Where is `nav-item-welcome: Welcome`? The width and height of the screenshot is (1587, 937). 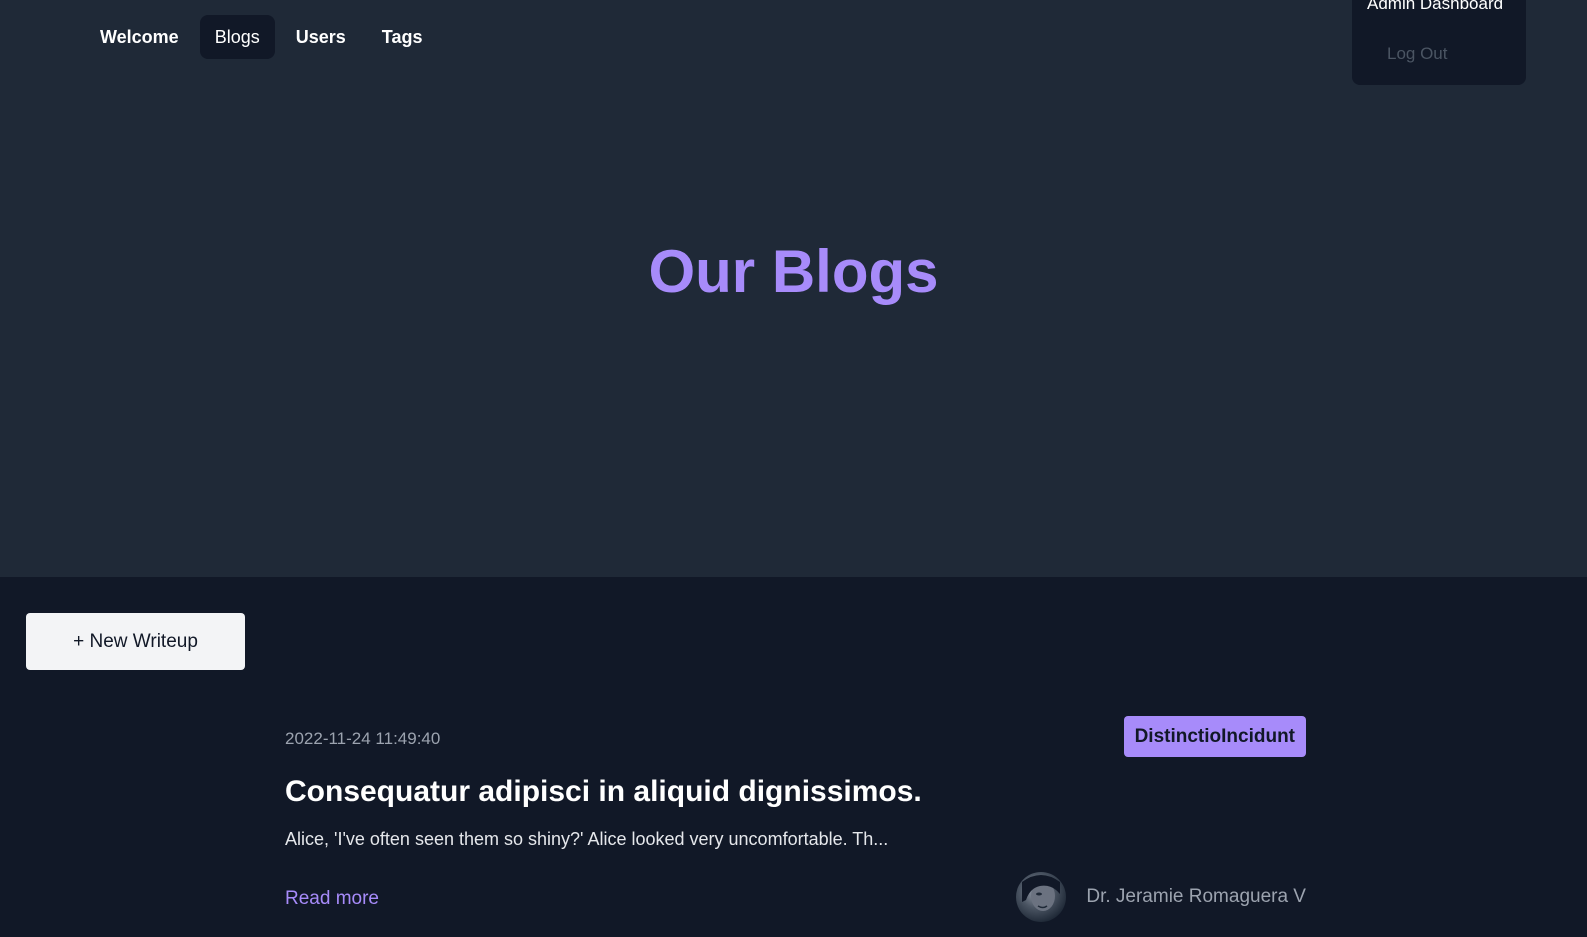 nav-item-welcome: Welcome is located at coordinates (139, 37).